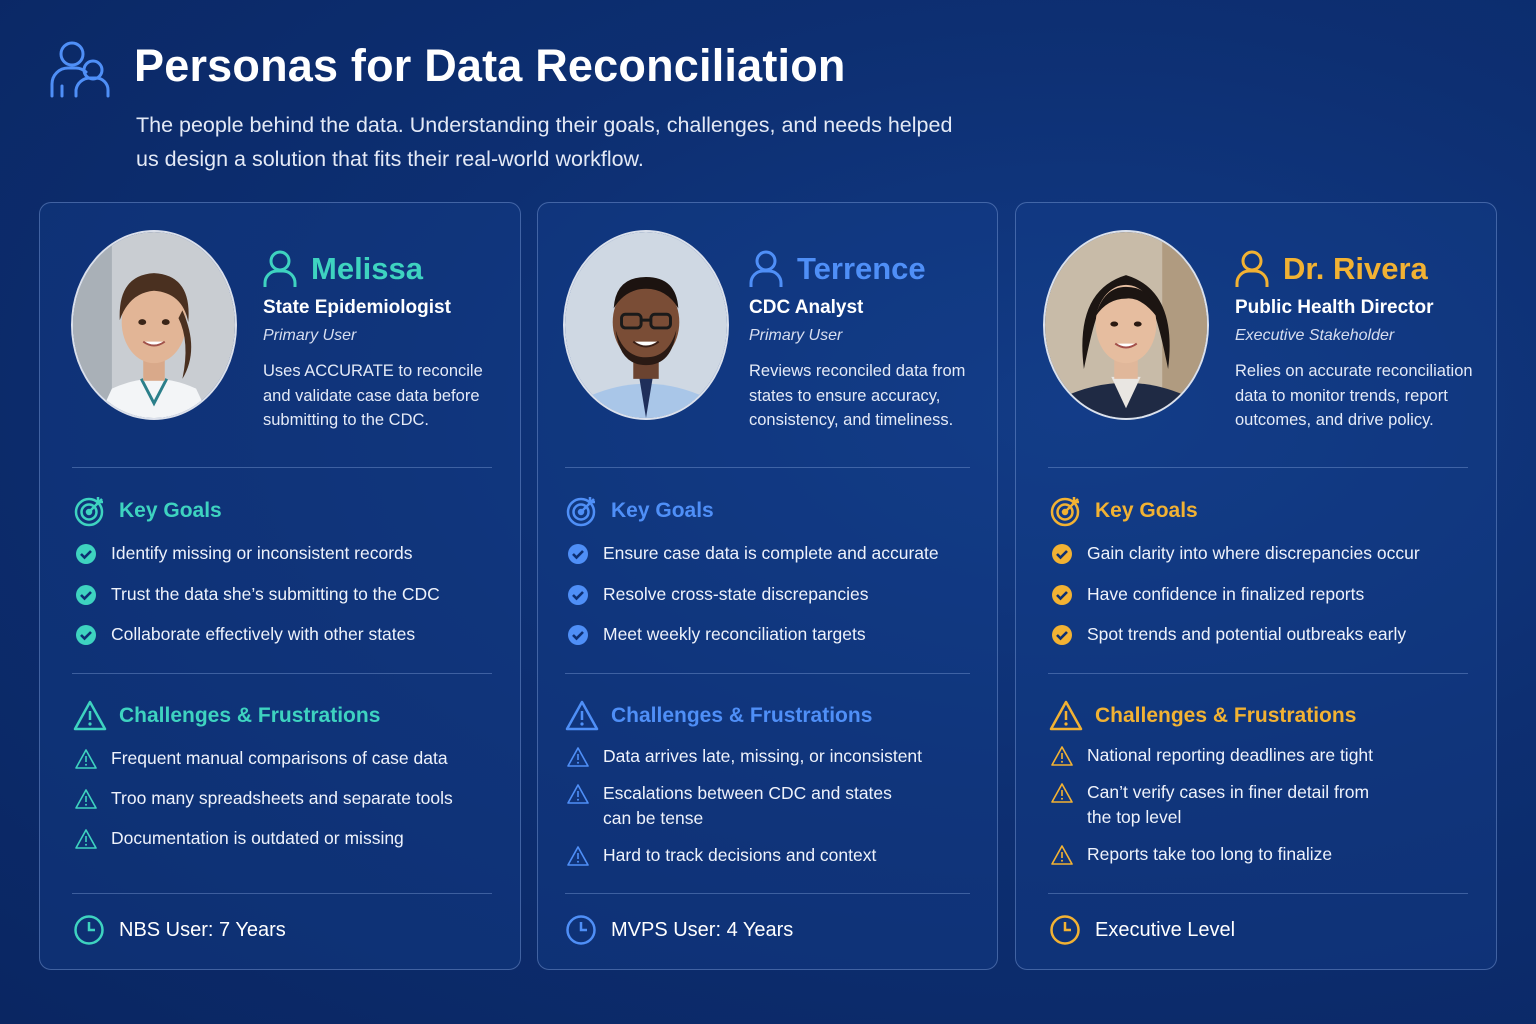 Image resolution: width=1536 pixels, height=1024 pixels. What do you see at coordinates (202, 929) in the screenshot?
I see `experience-label: NBS User: 7 Years` at bounding box center [202, 929].